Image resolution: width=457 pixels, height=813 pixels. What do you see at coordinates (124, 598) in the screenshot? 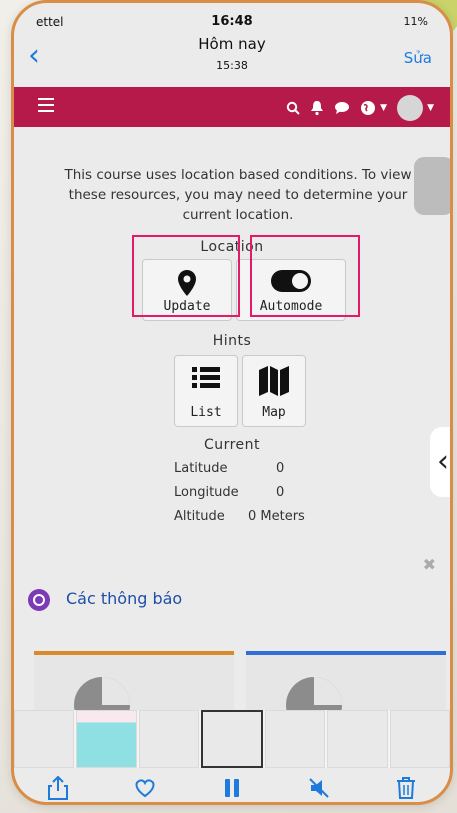
I see `announcements-link: Các thông báo` at bounding box center [124, 598].